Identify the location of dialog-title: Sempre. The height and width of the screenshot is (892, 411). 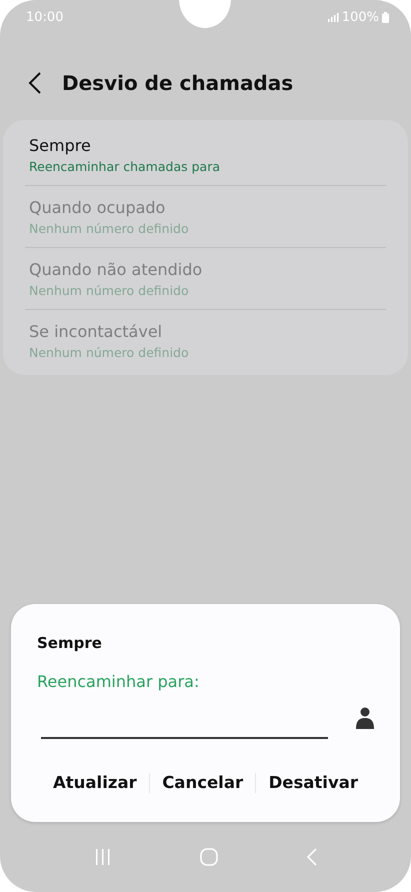
(70, 643).